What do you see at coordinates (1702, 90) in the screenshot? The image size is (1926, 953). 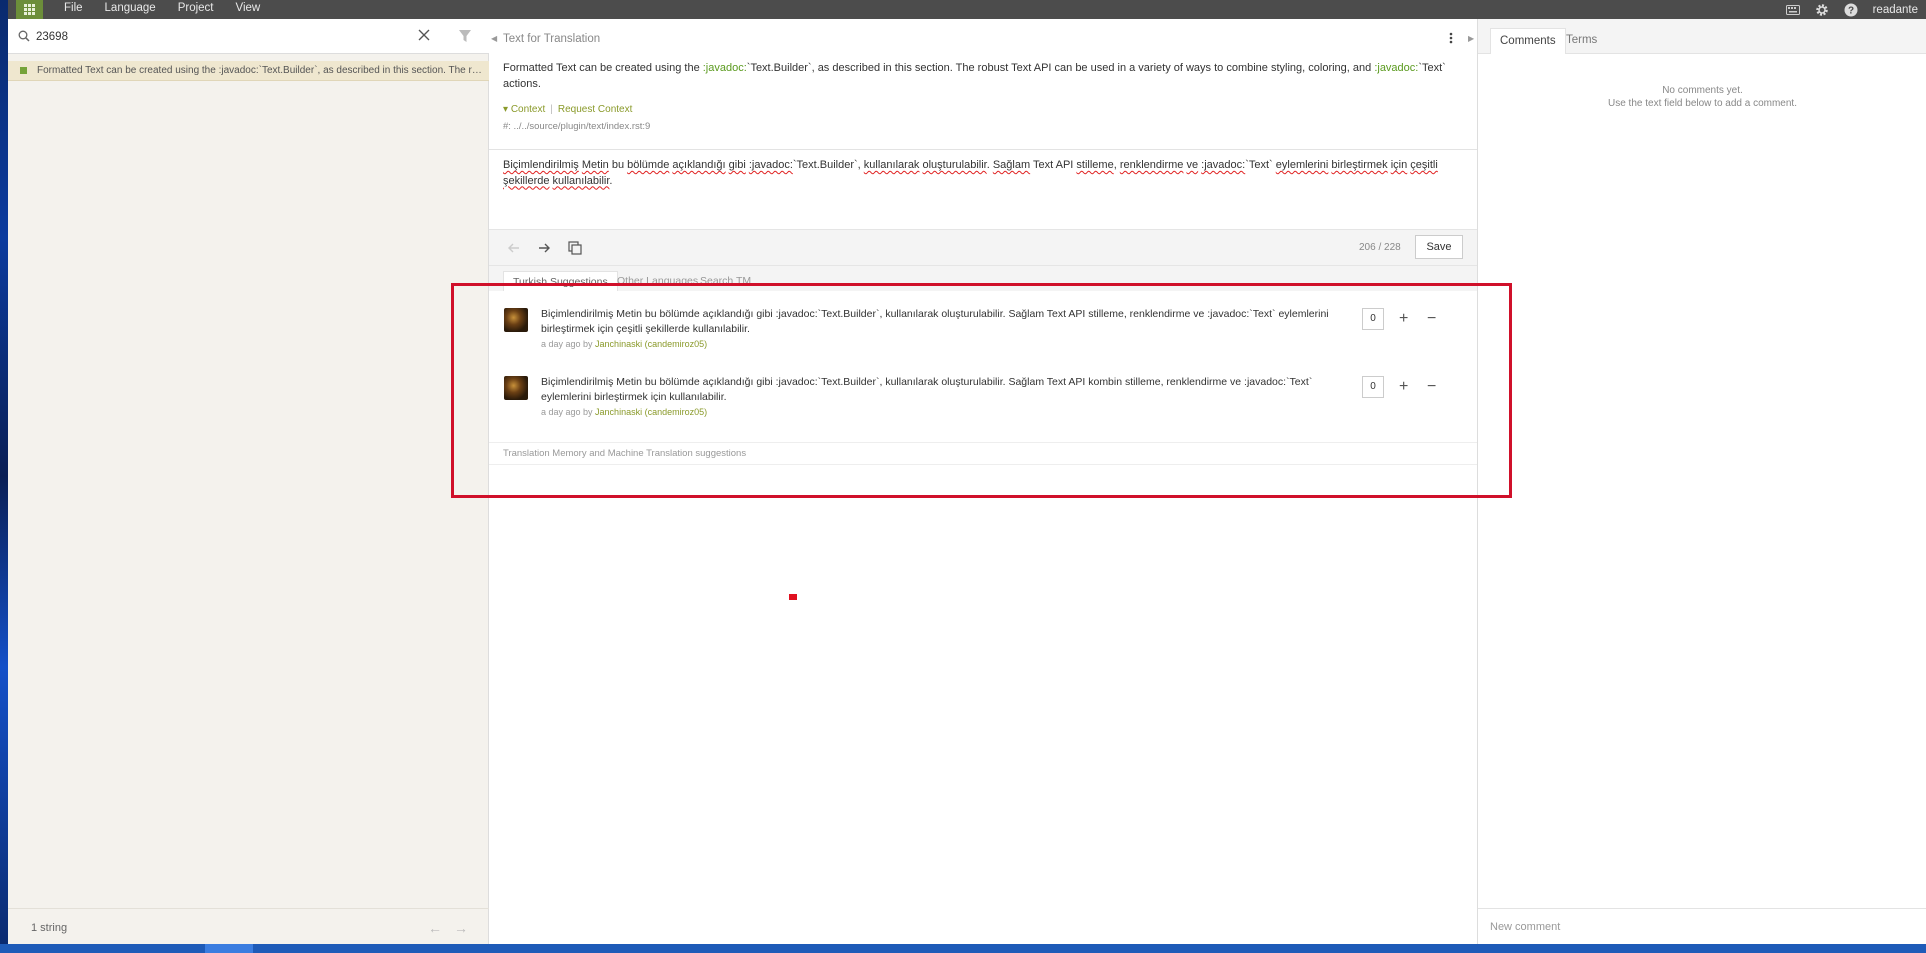 I see `no-comments-title: No comments yet.` at bounding box center [1702, 90].